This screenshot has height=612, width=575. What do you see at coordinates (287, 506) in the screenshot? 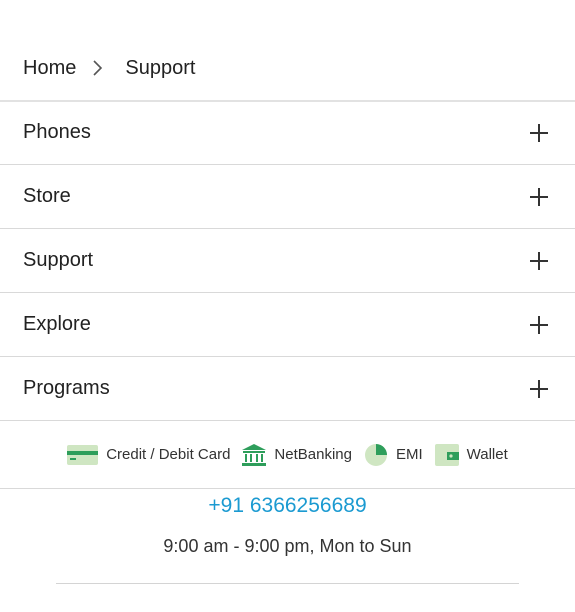
I see `phone-link: +91 6366256689` at bounding box center [287, 506].